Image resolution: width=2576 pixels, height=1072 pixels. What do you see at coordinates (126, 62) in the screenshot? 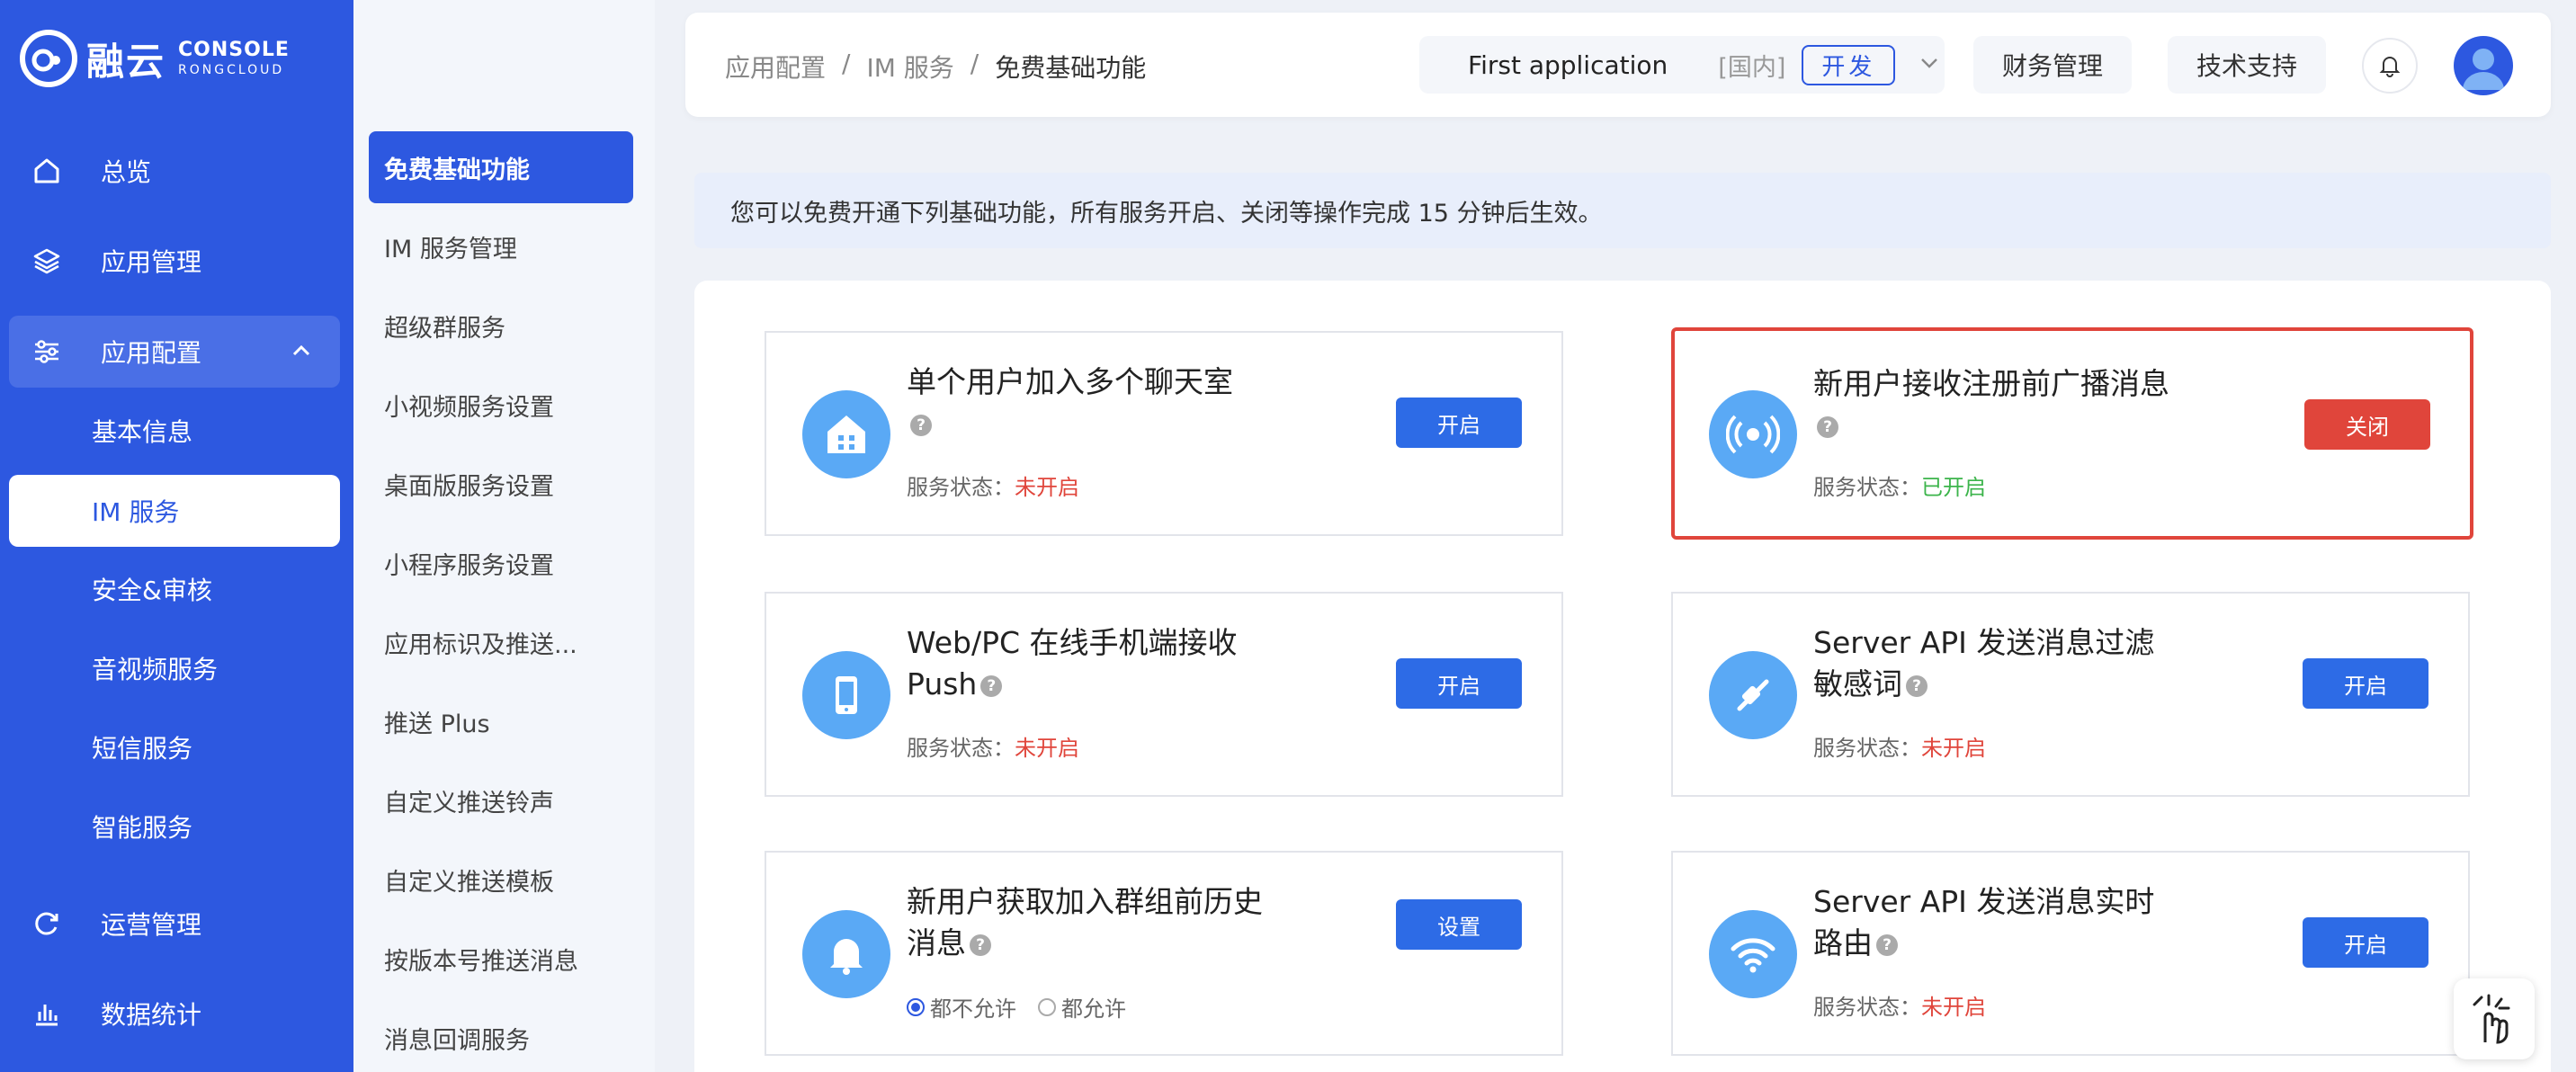
I see `logo-text: 融云` at bounding box center [126, 62].